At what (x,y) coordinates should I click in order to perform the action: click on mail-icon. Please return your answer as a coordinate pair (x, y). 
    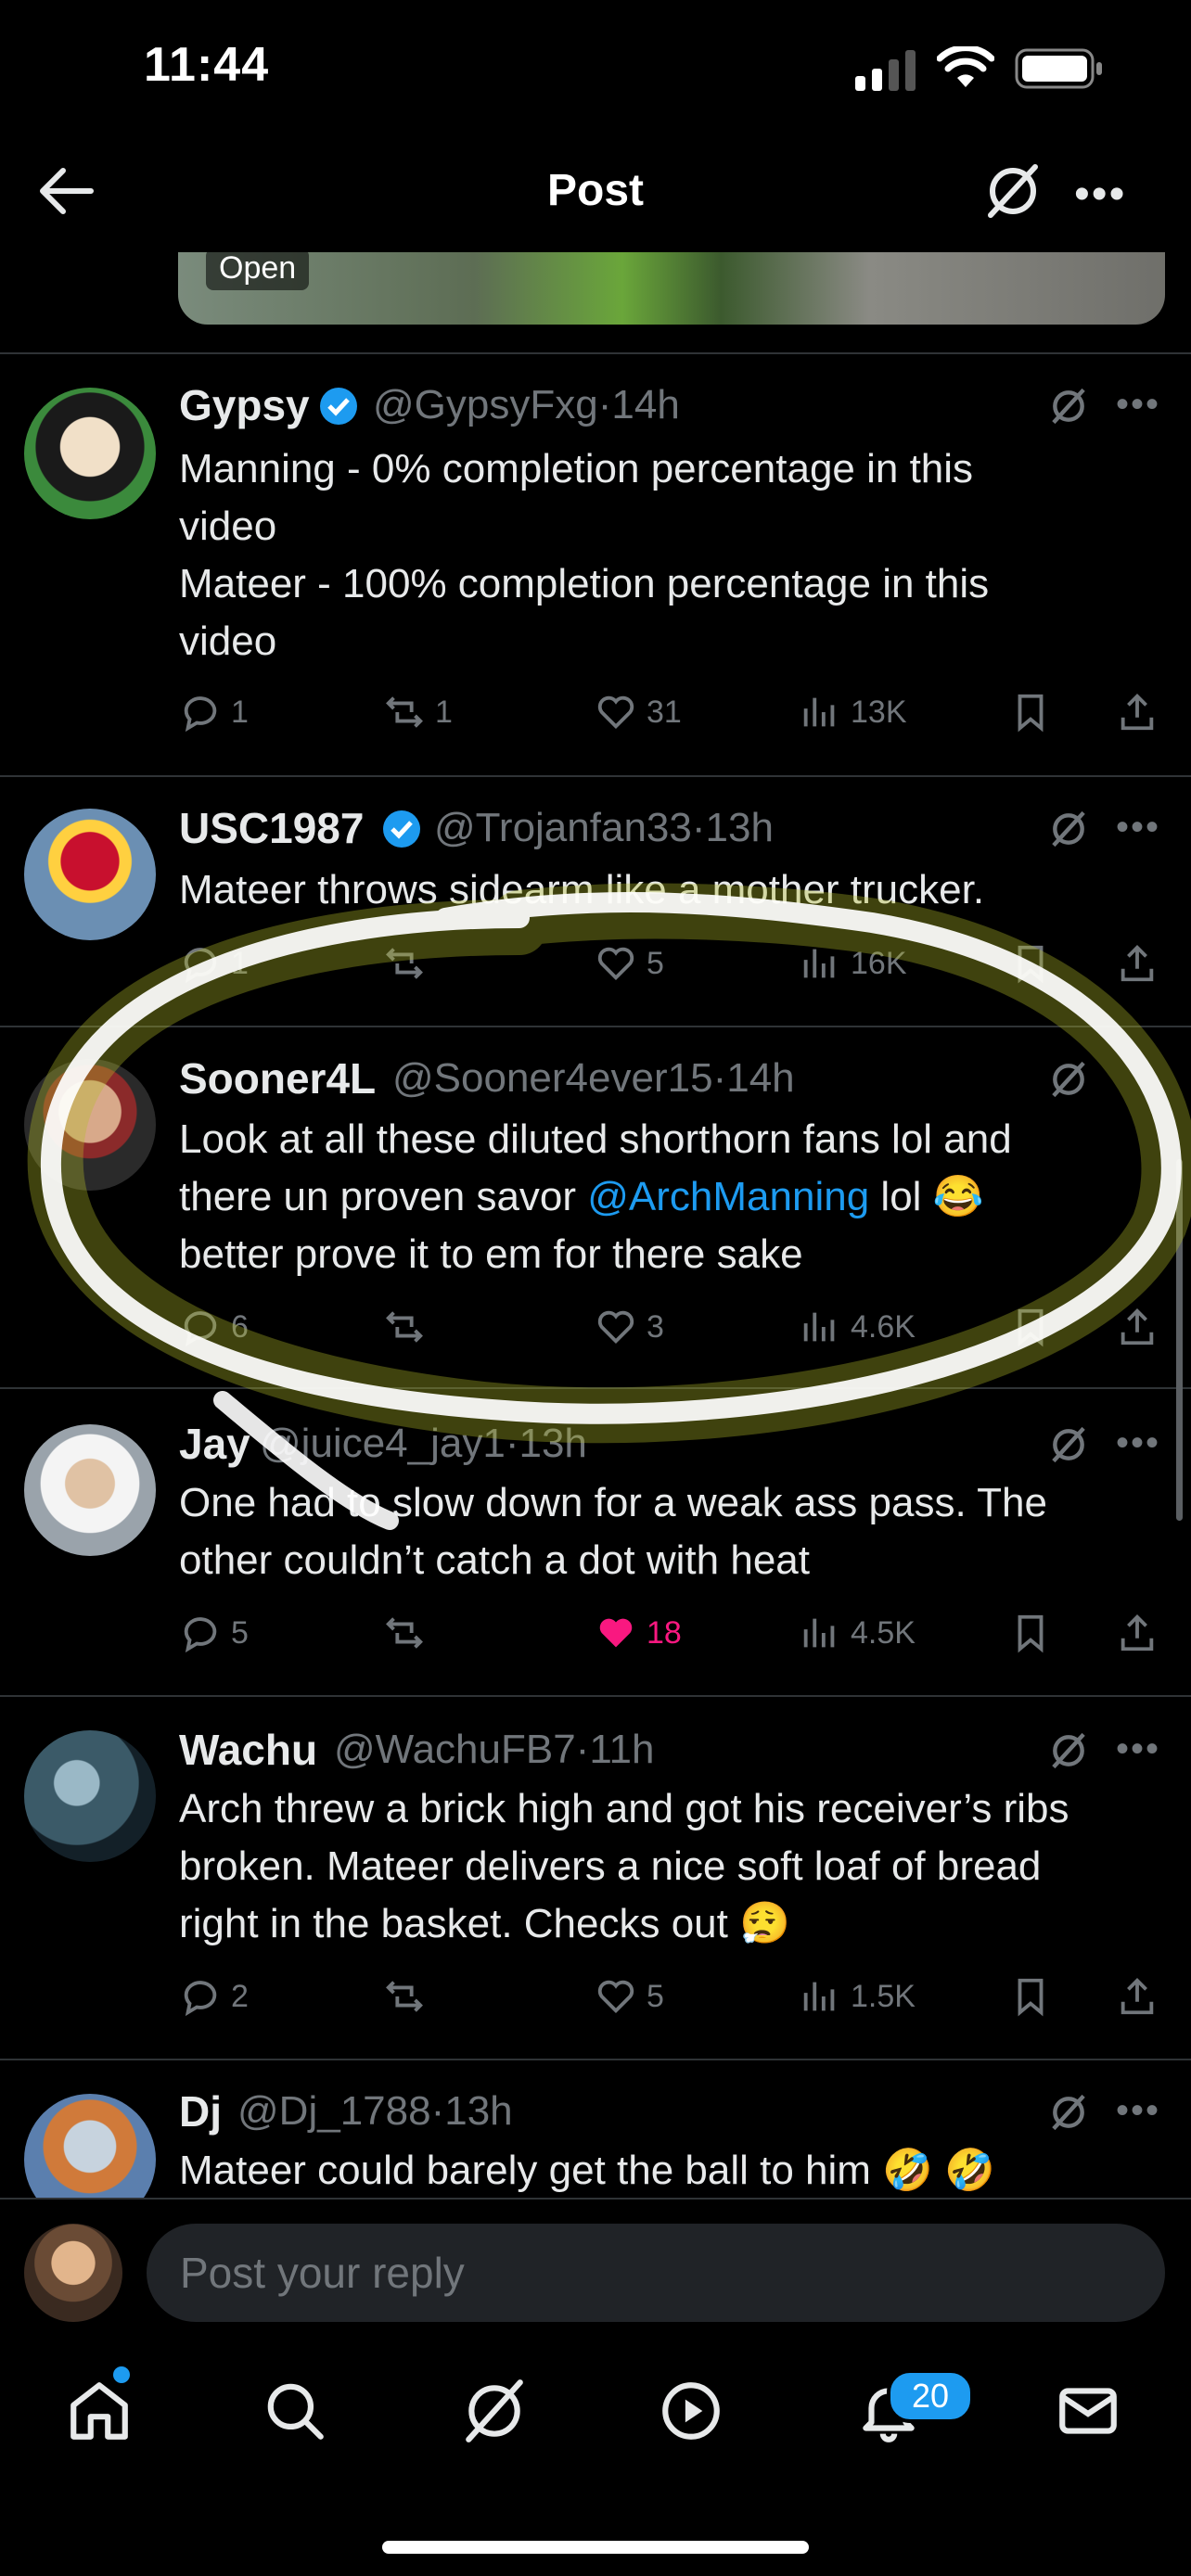
    Looking at the image, I should click on (1088, 2411).